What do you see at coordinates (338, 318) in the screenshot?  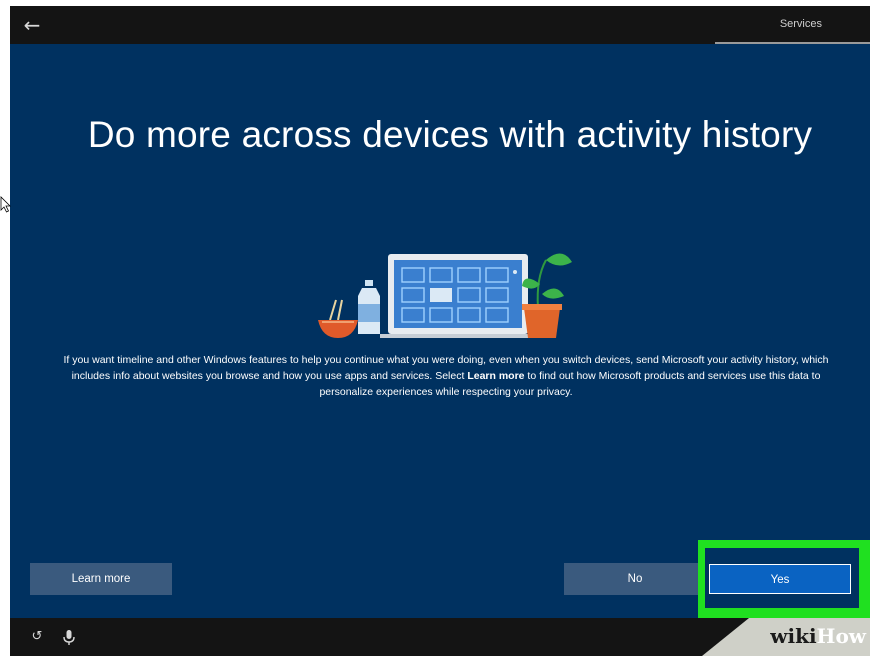 I see `bowl-icon` at bounding box center [338, 318].